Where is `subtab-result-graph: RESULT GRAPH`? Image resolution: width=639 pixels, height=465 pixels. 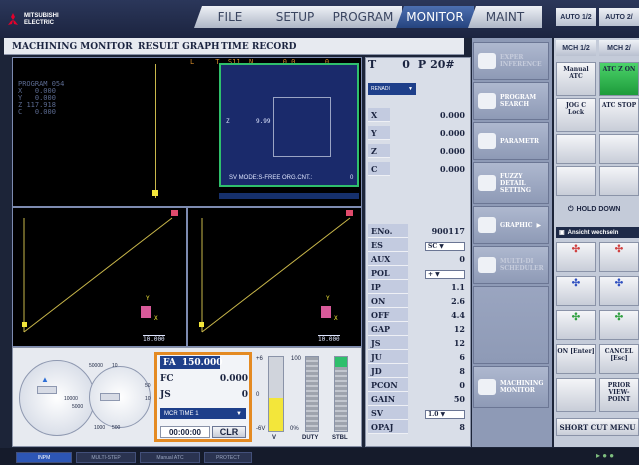
subtab-result-graph: RESULT GRAPH is located at coordinates (179, 47).